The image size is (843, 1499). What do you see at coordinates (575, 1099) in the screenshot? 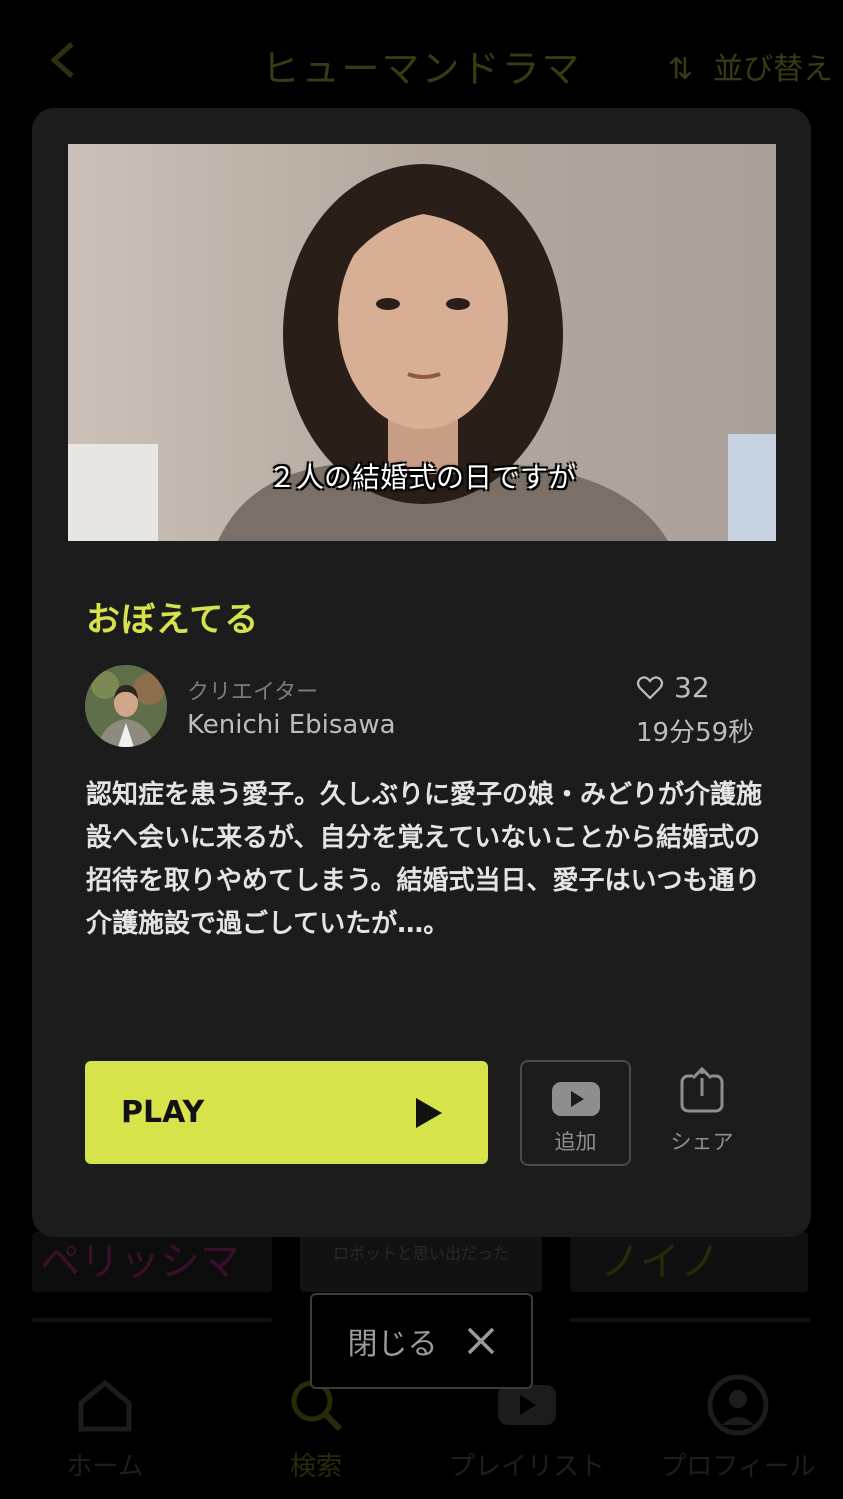
I see `playlist-add-icon` at bounding box center [575, 1099].